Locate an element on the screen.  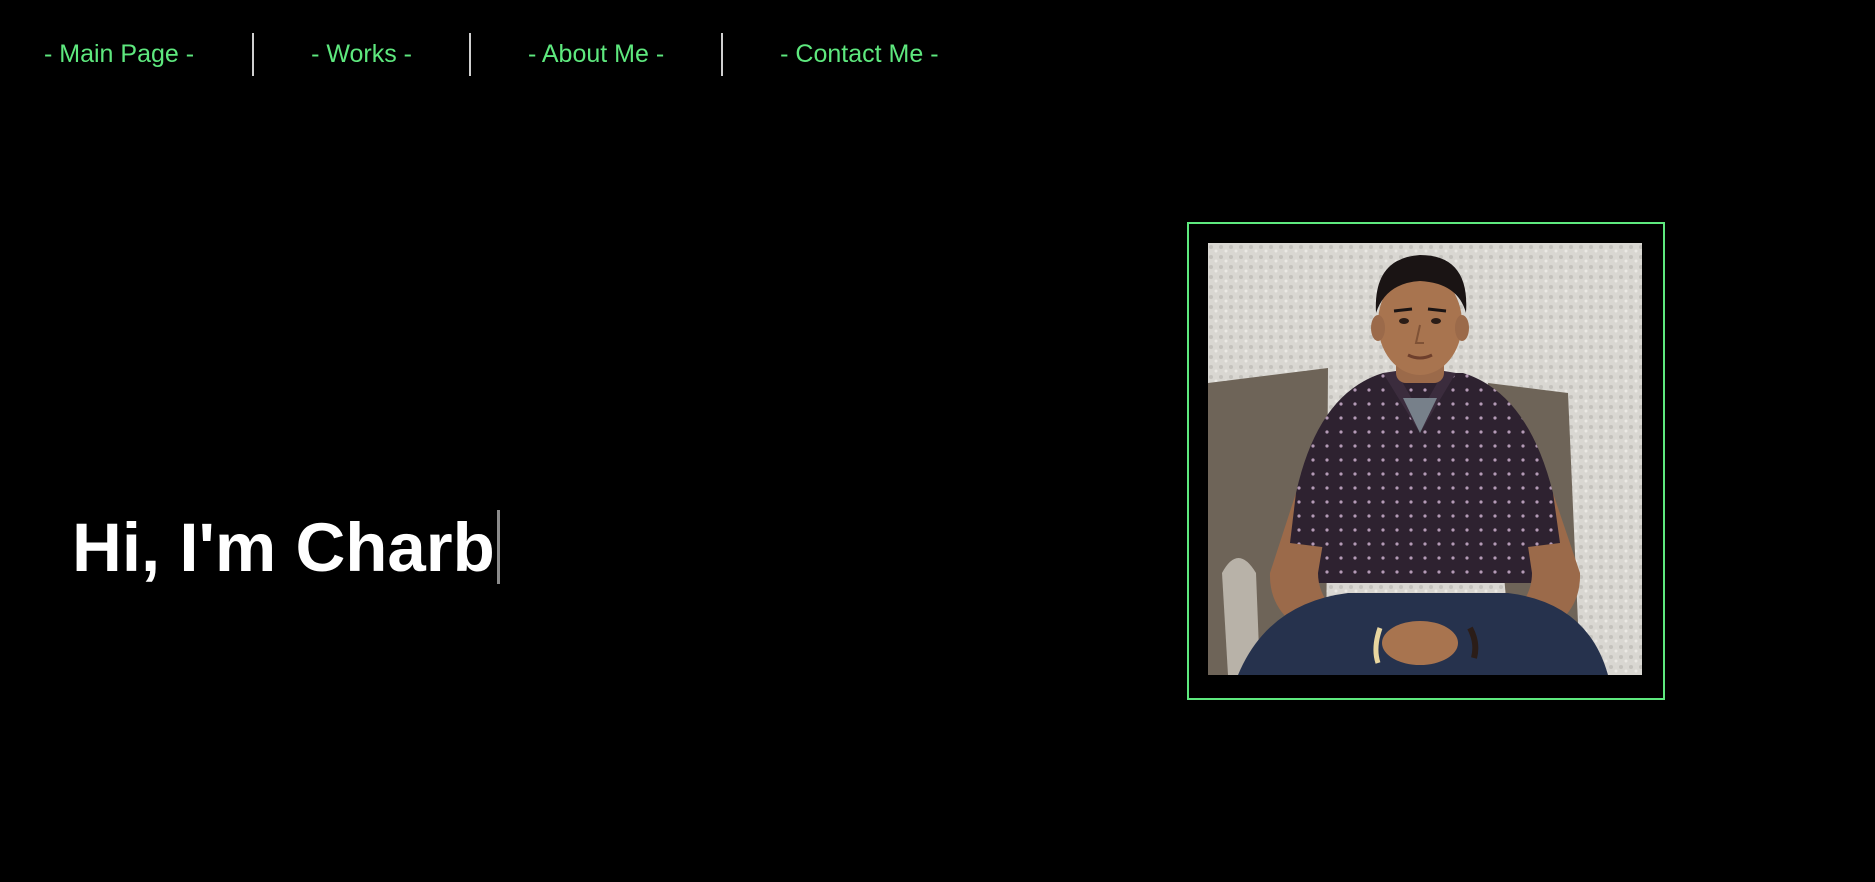
nav-main-page: - Main Page - is located at coordinates (119, 54).